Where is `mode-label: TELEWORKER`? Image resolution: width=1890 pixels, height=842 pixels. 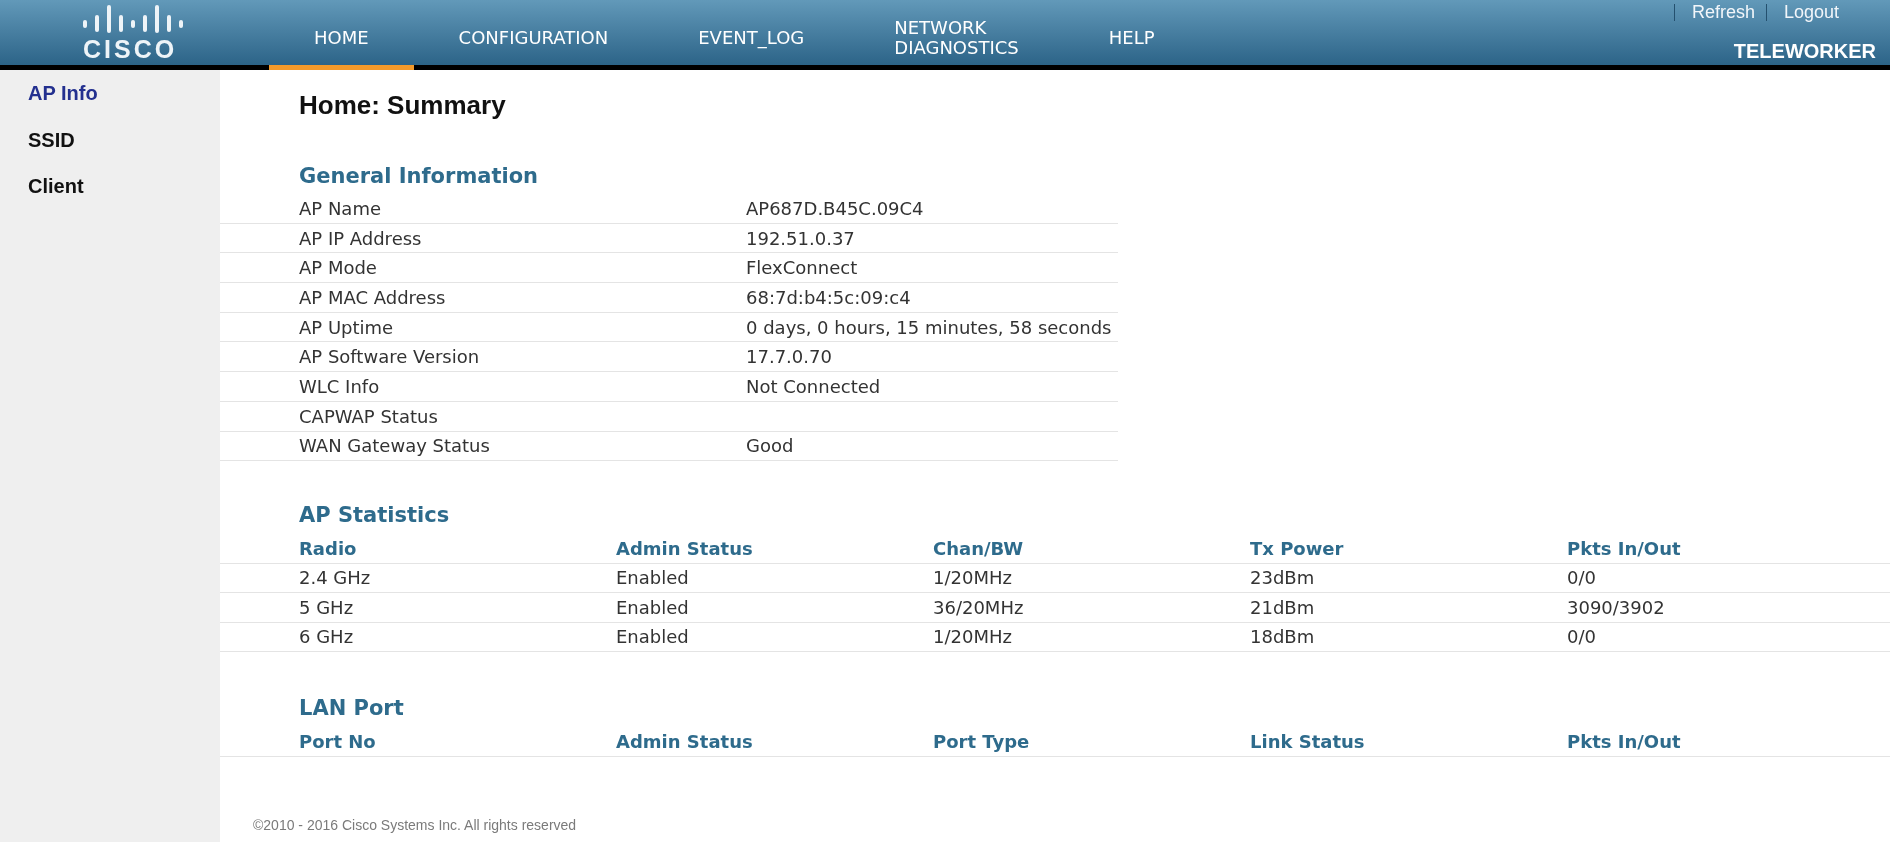 mode-label: TELEWORKER is located at coordinates (1804, 51).